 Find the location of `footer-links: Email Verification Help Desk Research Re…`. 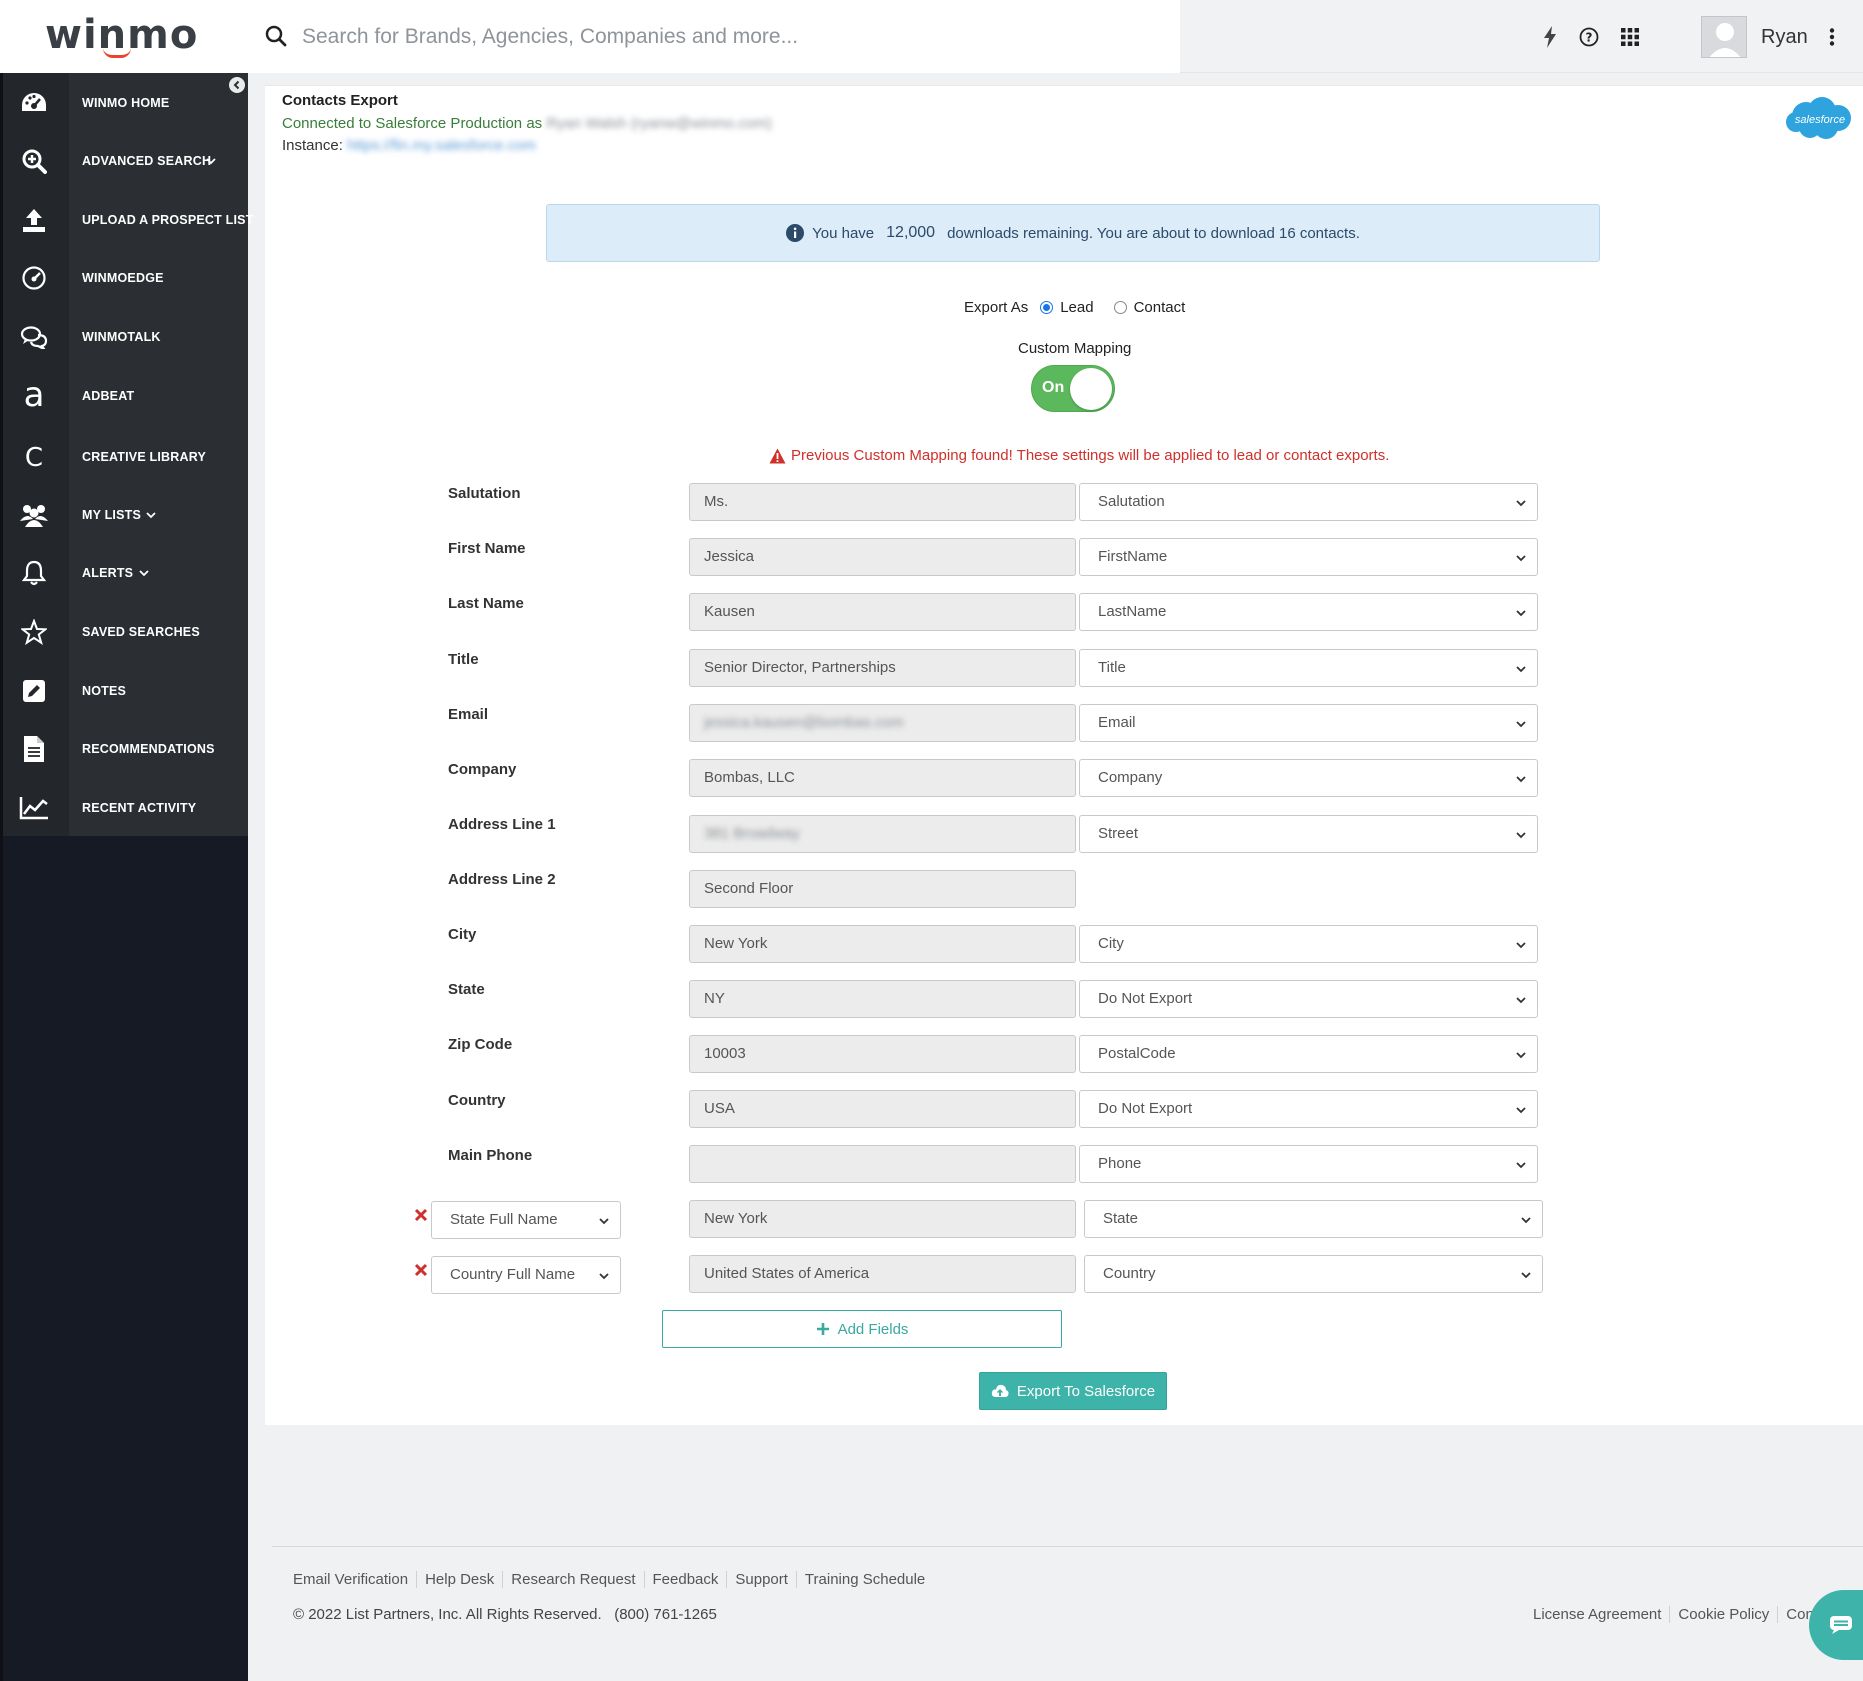

footer-links: Email Verification Help Desk Research Re… is located at coordinates (613, 1579).